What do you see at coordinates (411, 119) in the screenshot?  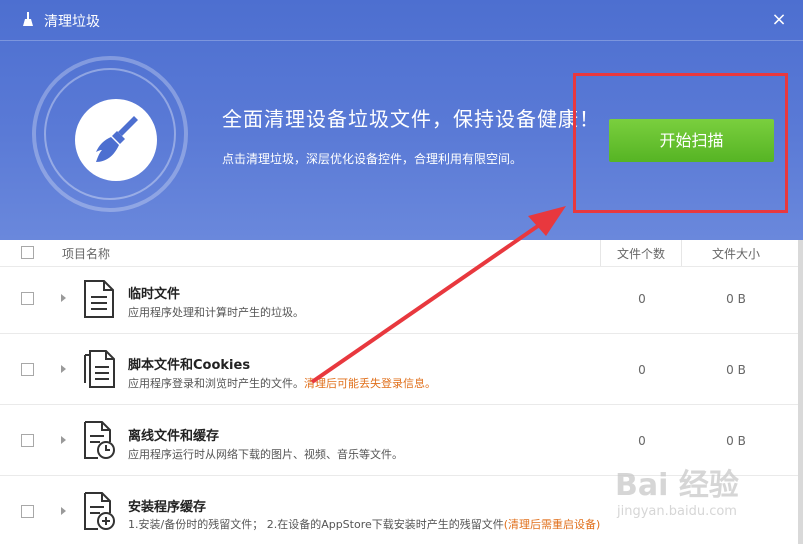 I see `headline: 全面清理设备垃圾文件，保持设备健康！` at bounding box center [411, 119].